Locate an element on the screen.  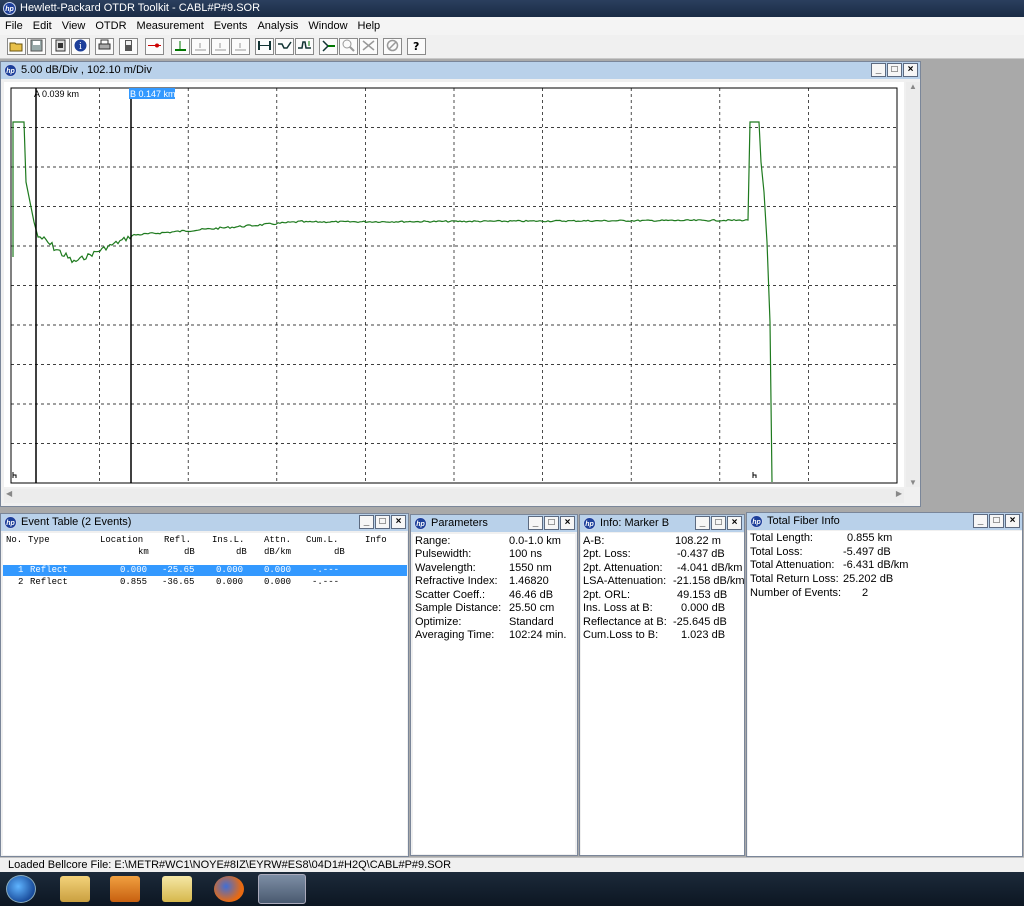
menu-edit: Edit is located at coordinates (42, 26).